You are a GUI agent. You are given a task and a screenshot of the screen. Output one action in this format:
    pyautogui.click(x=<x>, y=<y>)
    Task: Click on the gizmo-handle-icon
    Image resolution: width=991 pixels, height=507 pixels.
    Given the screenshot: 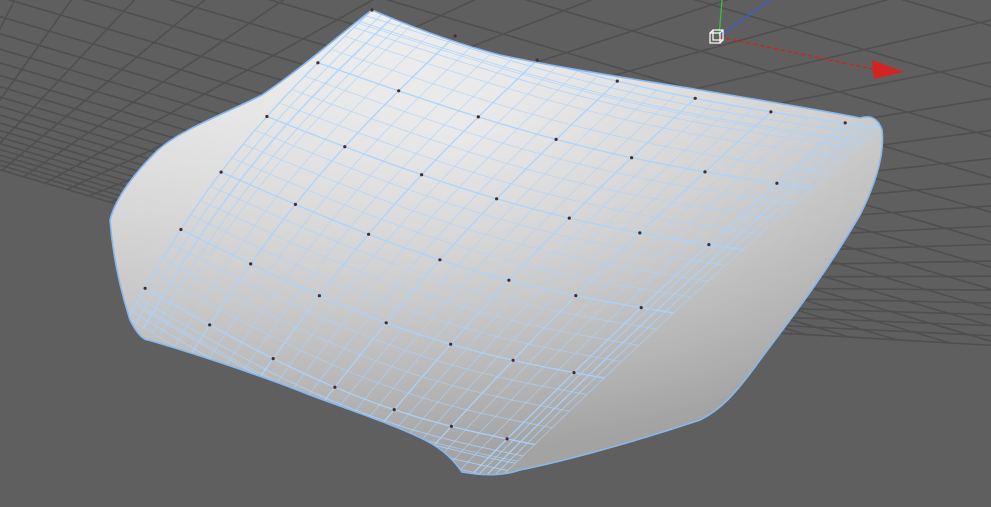 What is the action you would take?
    pyautogui.click(x=716, y=36)
    